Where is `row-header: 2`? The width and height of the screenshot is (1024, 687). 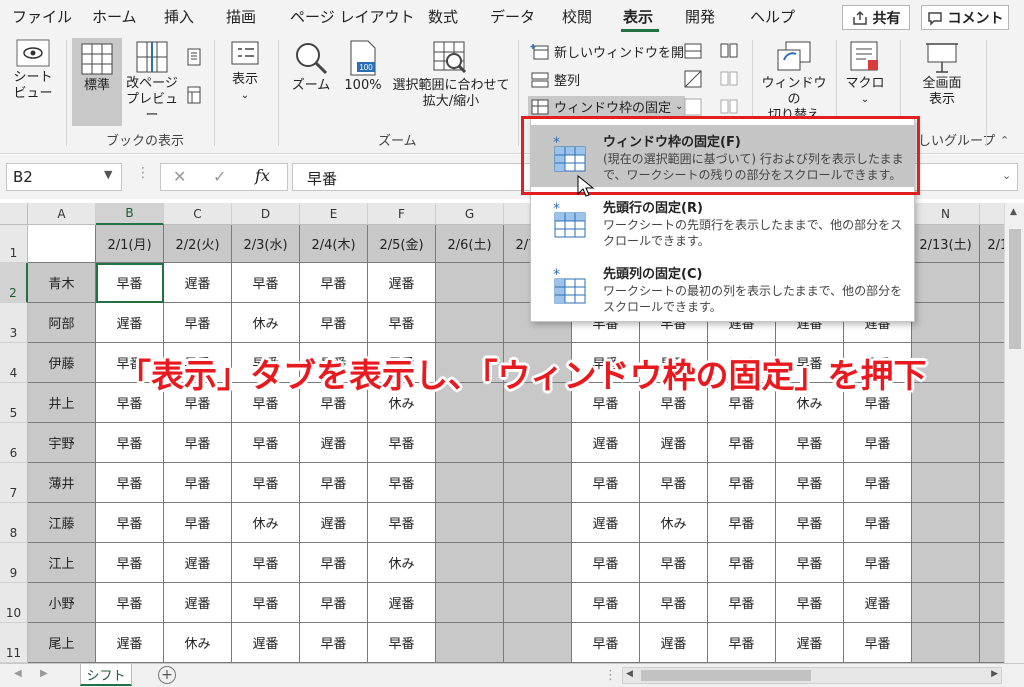
row-header: 2 is located at coordinates (14, 283).